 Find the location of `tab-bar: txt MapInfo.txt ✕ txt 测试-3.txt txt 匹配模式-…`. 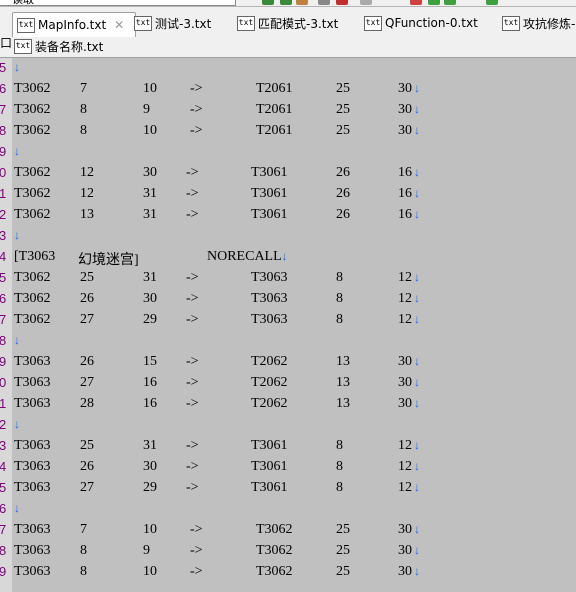

tab-bar: txt MapInfo.txt ✕ txt 测试-3.txt txt 匹配模式-… is located at coordinates (288, 32).